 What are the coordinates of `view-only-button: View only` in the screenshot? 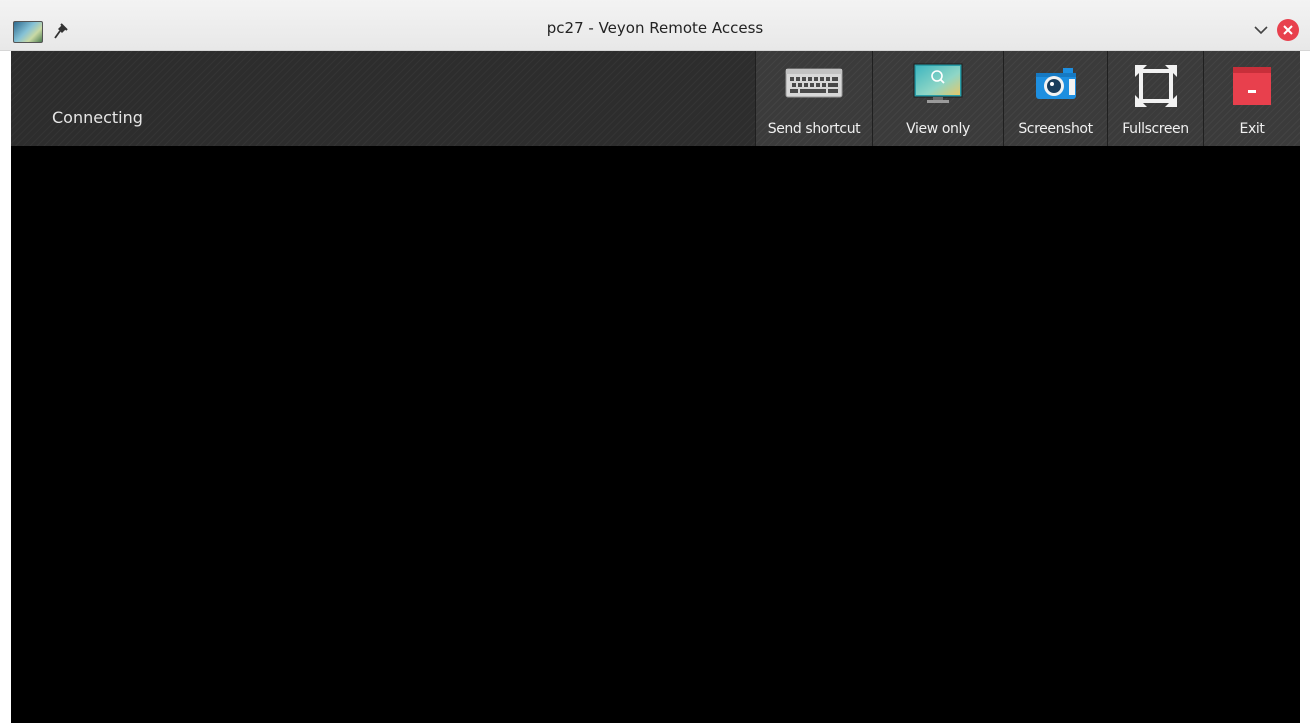 It's located at (937, 98).